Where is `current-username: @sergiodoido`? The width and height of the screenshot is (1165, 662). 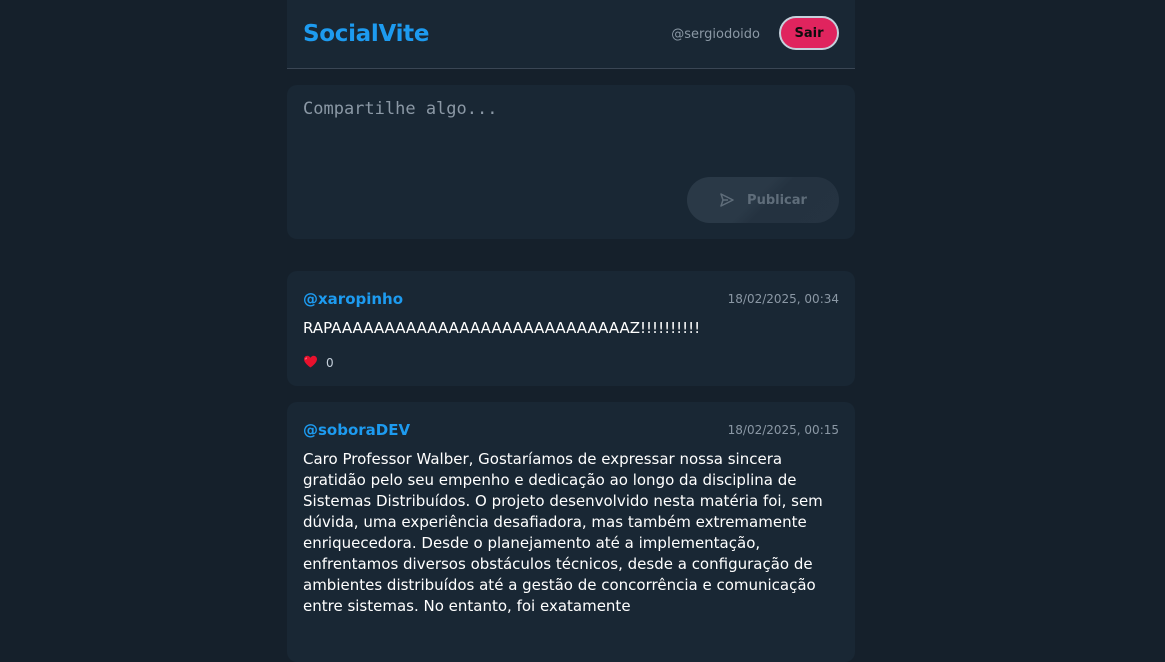 current-username: @sergiodoido is located at coordinates (715, 34).